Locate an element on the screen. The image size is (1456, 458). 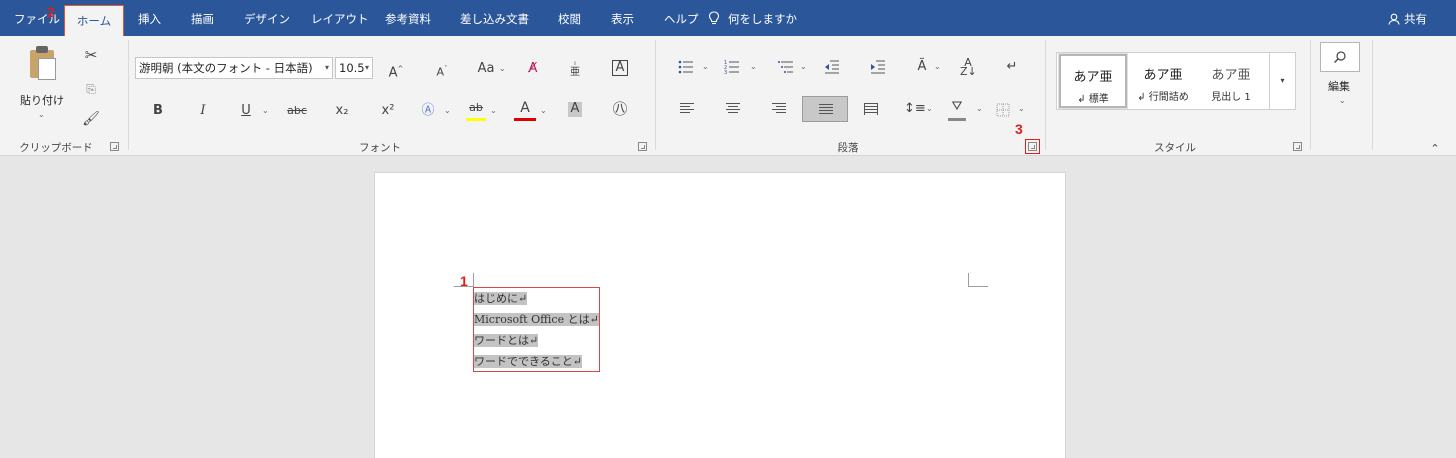
paragraph-launcher-icon is located at coordinates (1032, 146).